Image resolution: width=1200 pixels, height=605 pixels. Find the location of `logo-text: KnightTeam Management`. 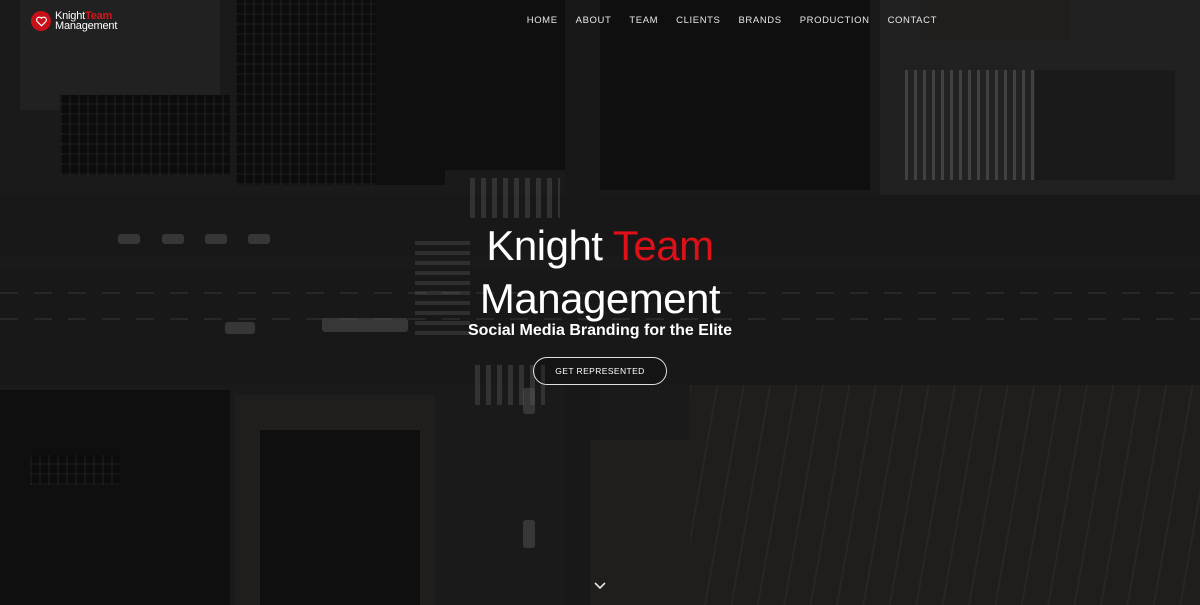

logo-text: KnightTeam Management is located at coordinates (86, 21).